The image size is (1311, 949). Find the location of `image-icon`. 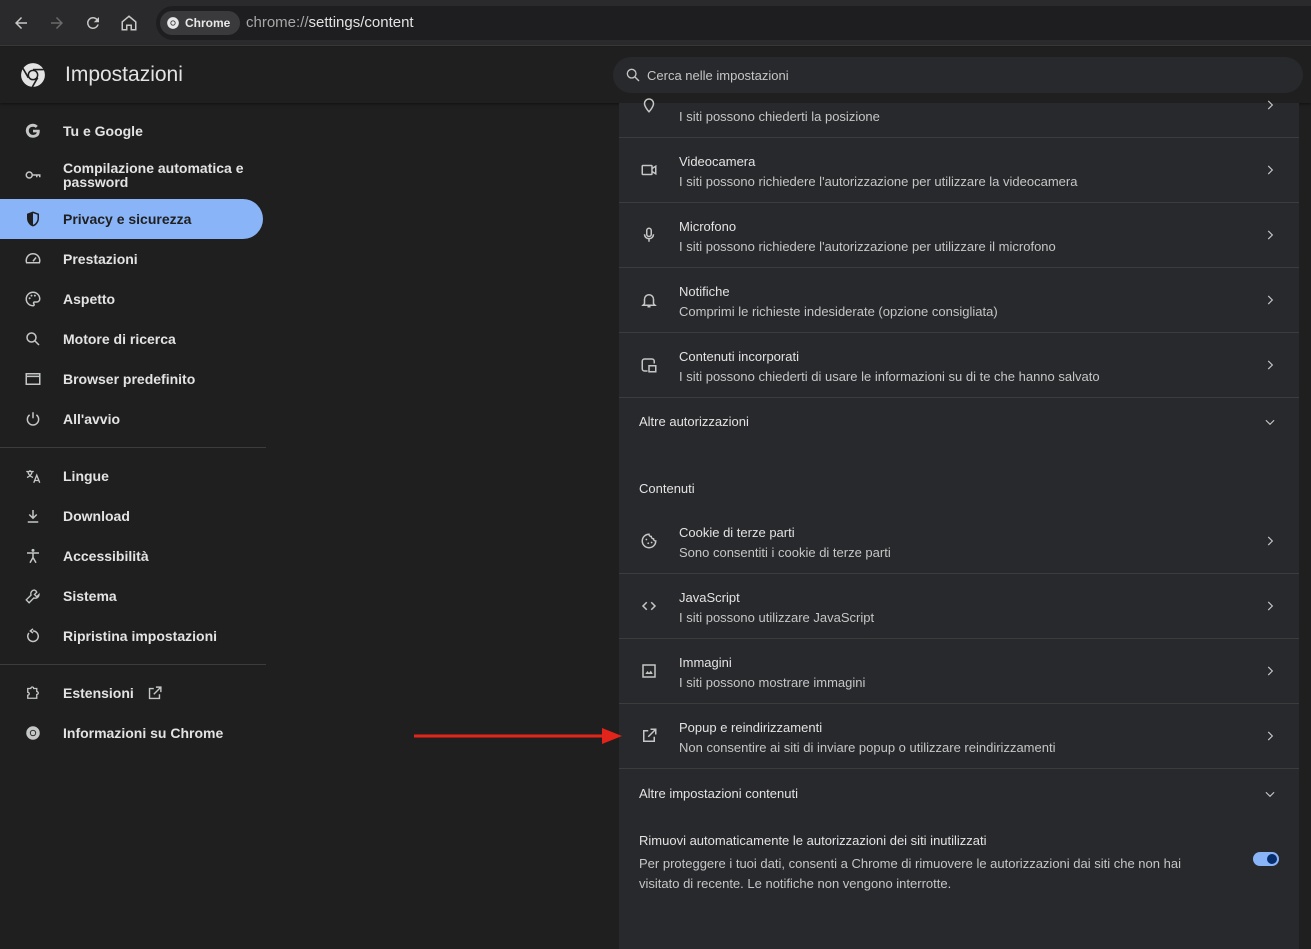

image-icon is located at coordinates (649, 671).